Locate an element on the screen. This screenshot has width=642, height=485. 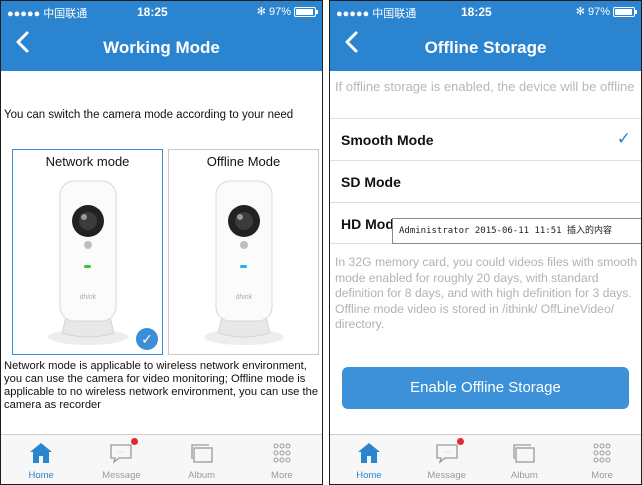
sd-mode-option: SD Mode is located at coordinates (485, 181).